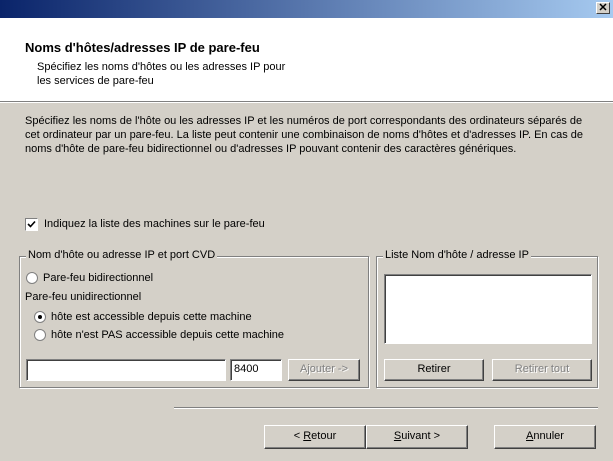  What do you see at coordinates (324, 436) in the screenshot?
I see `back-rest: etour` at bounding box center [324, 436].